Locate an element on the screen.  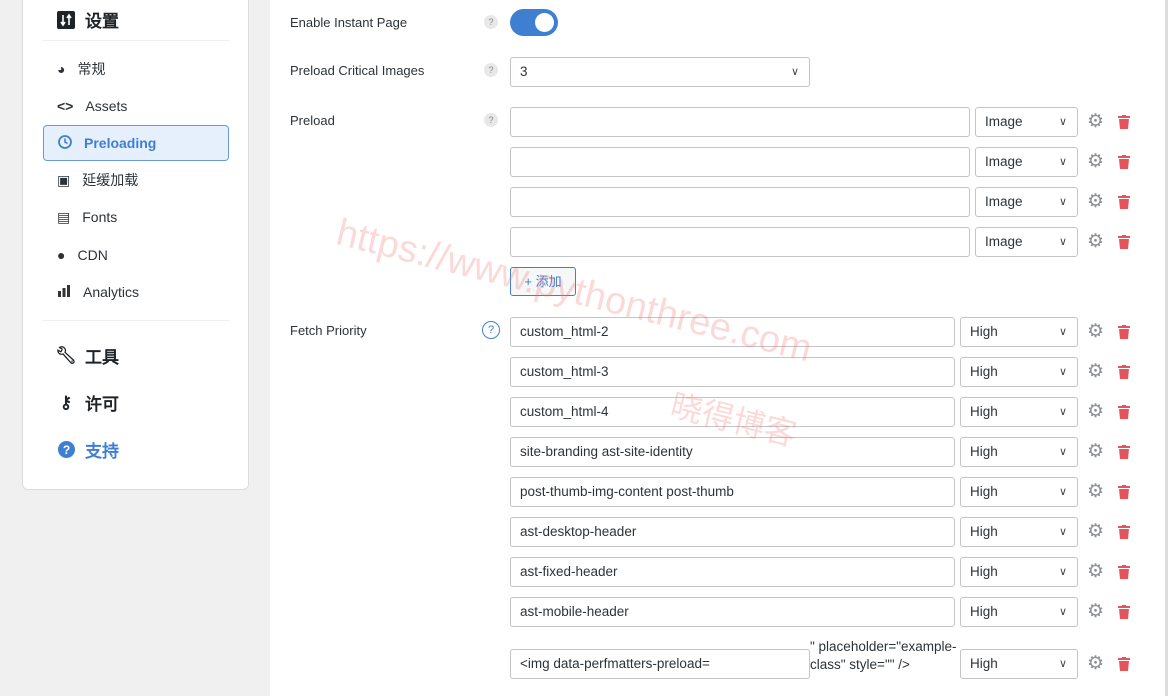
sidebar-item-preloading: Preloading is located at coordinates (136, 143).